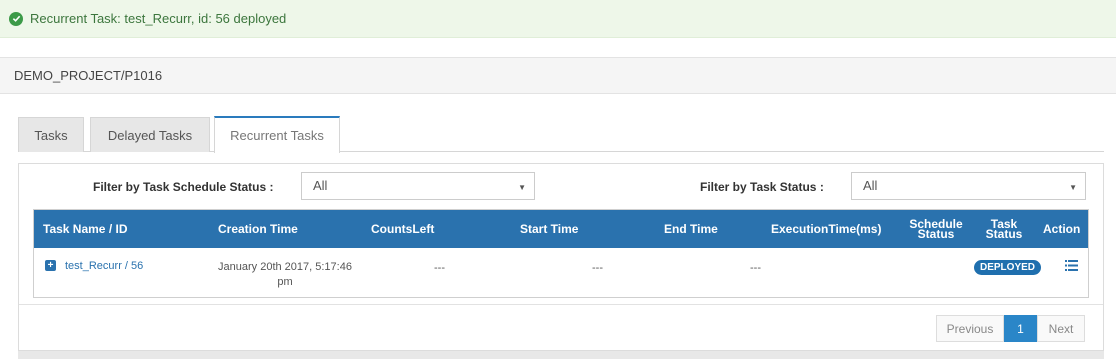 The height and width of the screenshot is (359, 1116). Describe the element at coordinates (1004, 229) in the screenshot. I see `header-task-status: Task Status` at that location.